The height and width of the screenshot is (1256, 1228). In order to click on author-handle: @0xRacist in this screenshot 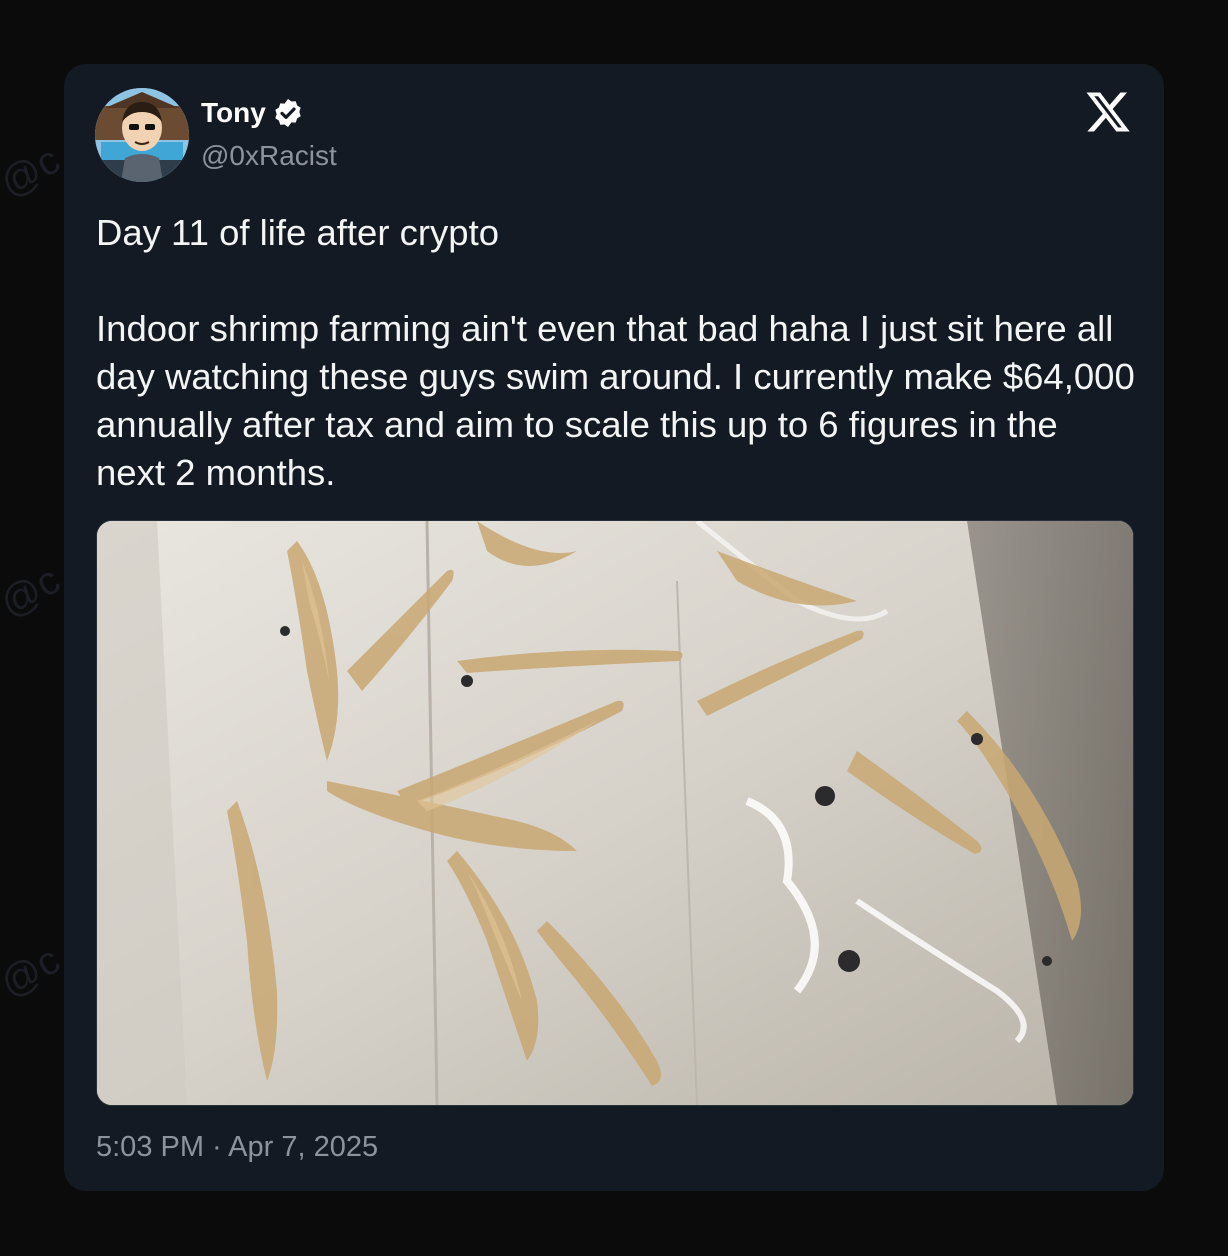, I will do `click(269, 156)`.